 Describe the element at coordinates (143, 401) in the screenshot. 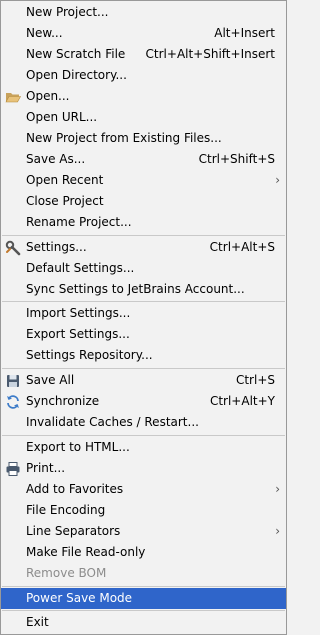

I see `menu-item-synchronize: Synchronize Ctrl+Alt+Y` at that location.